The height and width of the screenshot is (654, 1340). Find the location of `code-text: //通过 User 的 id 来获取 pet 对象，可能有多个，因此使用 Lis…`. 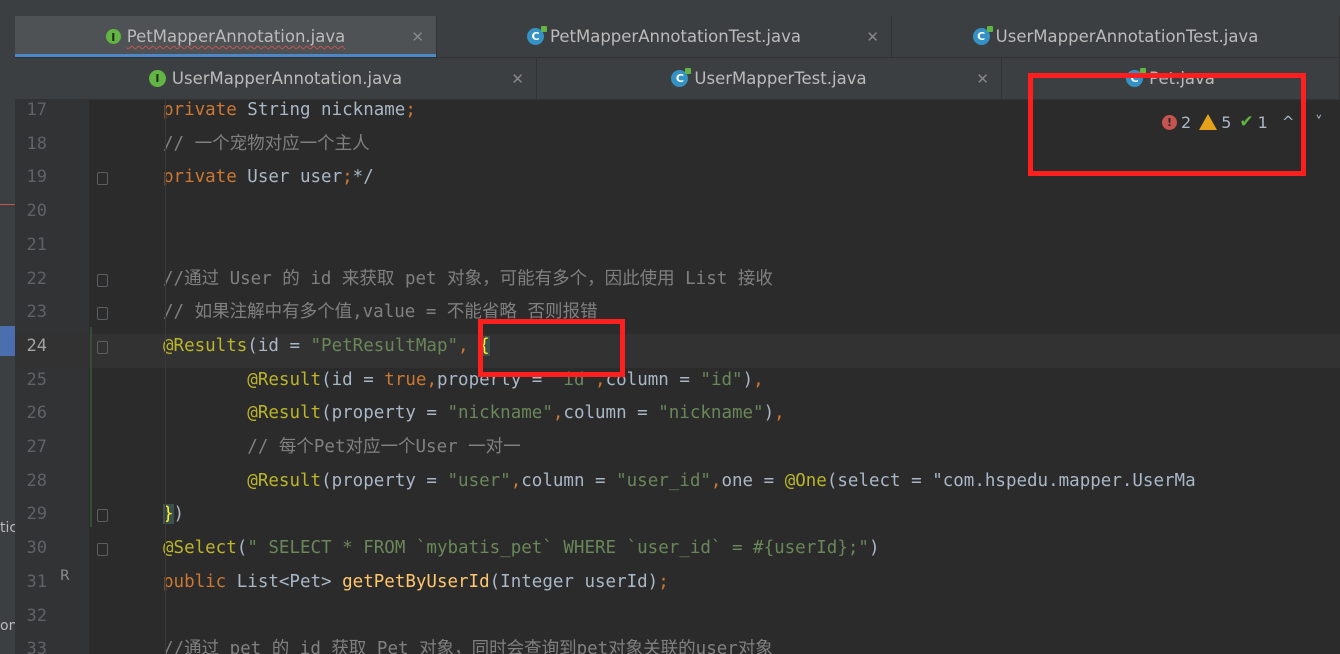

code-text: //通过 User 的 id 来获取 pet 对象，可能有多个，因此使用 Lis… is located at coordinates (468, 279).